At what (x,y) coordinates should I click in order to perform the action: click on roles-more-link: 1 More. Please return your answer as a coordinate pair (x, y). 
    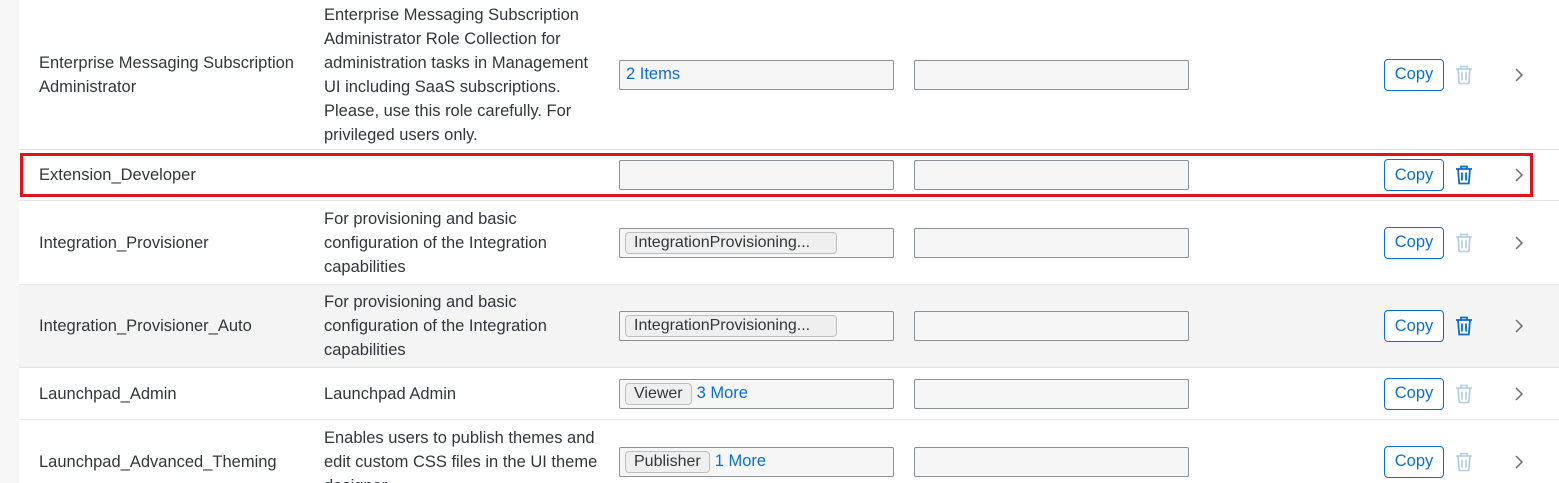
    Looking at the image, I should click on (740, 461).